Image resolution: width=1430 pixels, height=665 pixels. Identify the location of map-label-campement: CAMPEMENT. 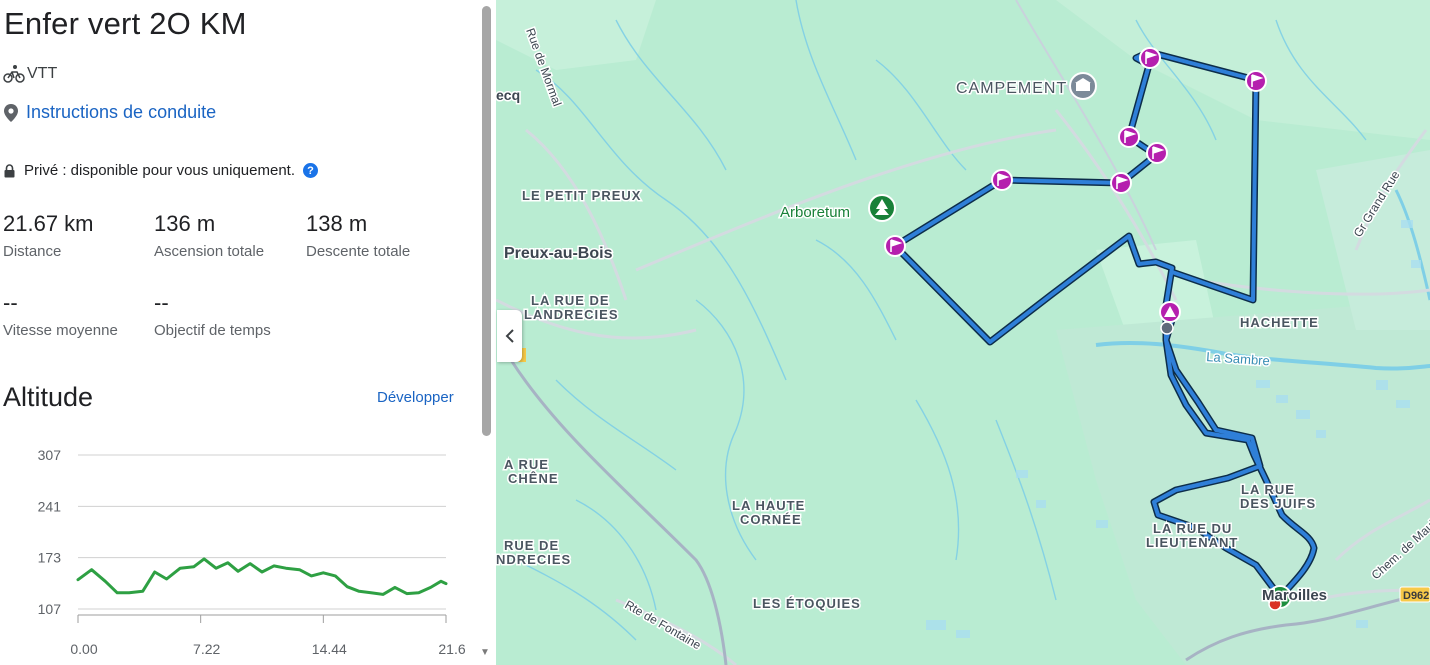
(1011, 88).